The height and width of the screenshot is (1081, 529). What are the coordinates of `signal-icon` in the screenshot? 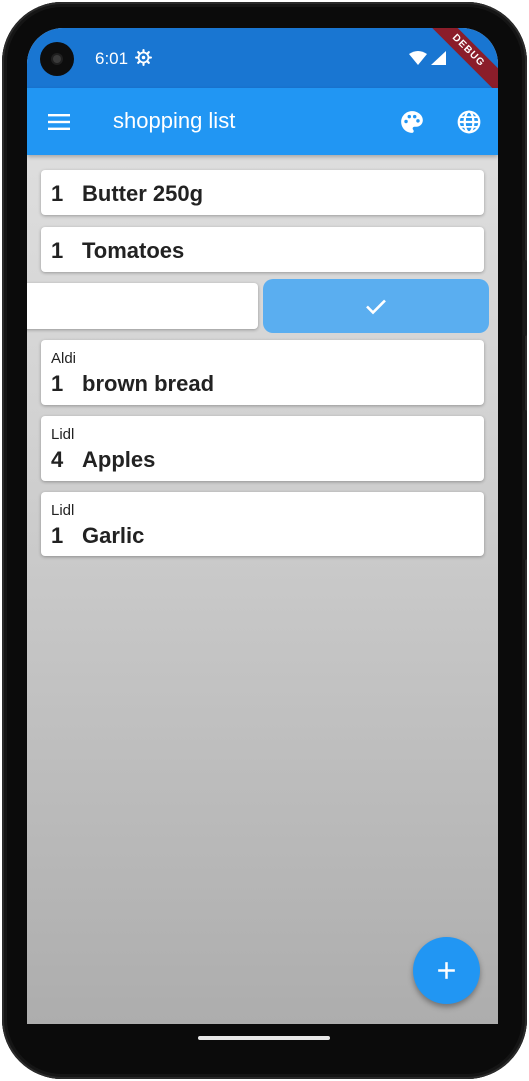 It's located at (438, 58).